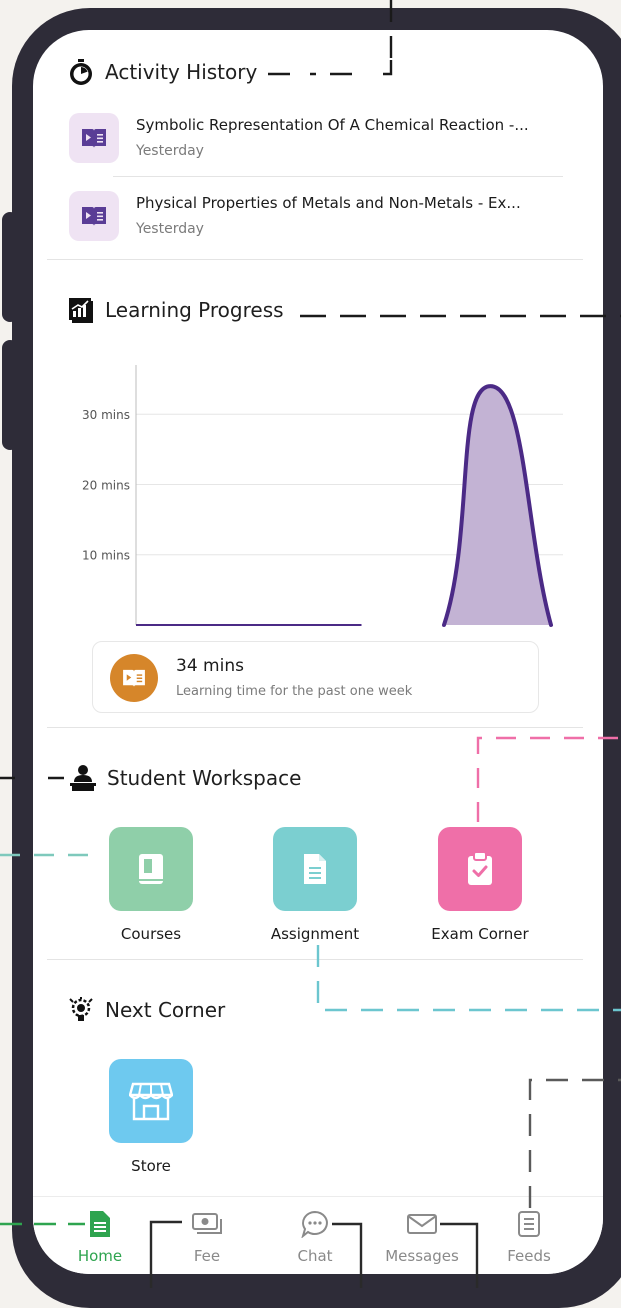 The width and height of the screenshot is (621, 1308). Describe the element at coordinates (315, 934) in the screenshot. I see `assignment-label: Assignment` at that location.